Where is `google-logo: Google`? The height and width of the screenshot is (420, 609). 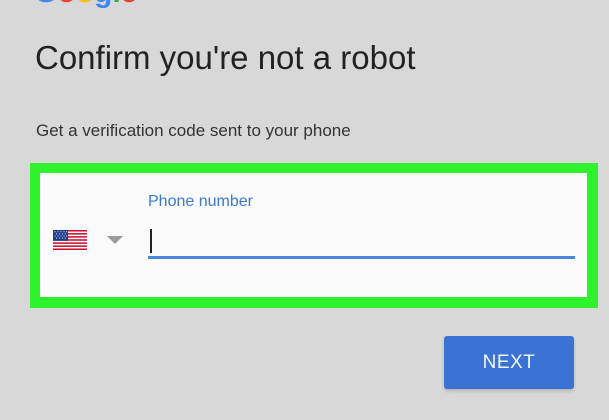
google-logo: Google is located at coordinates (85, 4).